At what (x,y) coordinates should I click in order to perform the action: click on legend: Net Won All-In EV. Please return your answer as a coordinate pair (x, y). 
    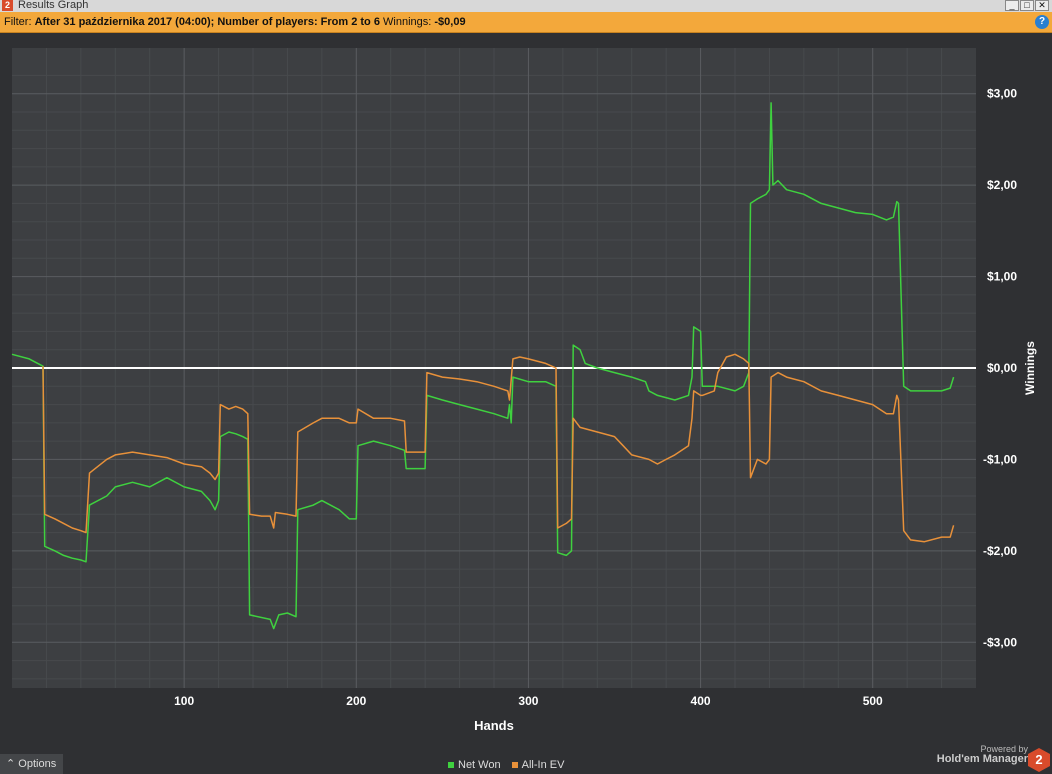
    Looking at the image, I should click on (510, 765).